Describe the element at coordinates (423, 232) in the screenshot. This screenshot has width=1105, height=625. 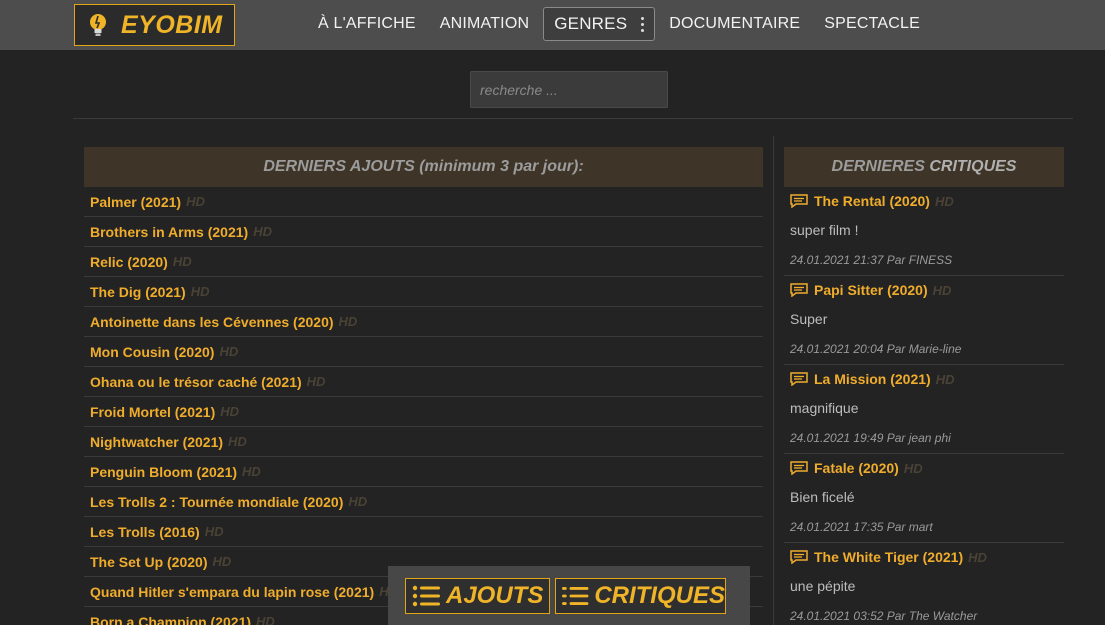
I see `list-item: Brothers in Arms (2021) HD` at that location.